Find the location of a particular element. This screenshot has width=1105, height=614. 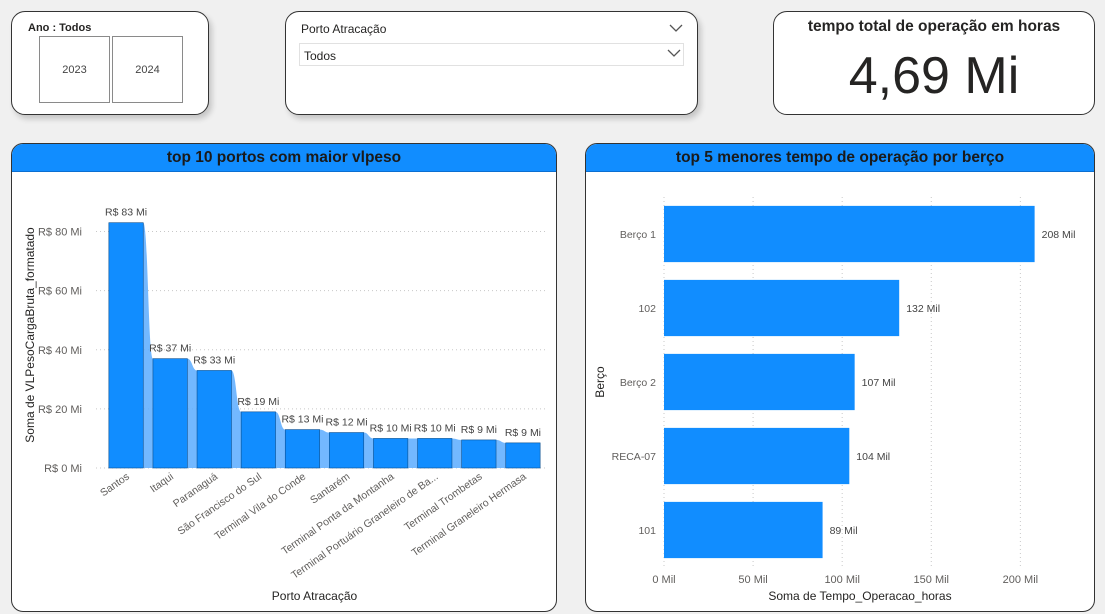

x-category-label: Terminal Trombetas is located at coordinates (443, 502).